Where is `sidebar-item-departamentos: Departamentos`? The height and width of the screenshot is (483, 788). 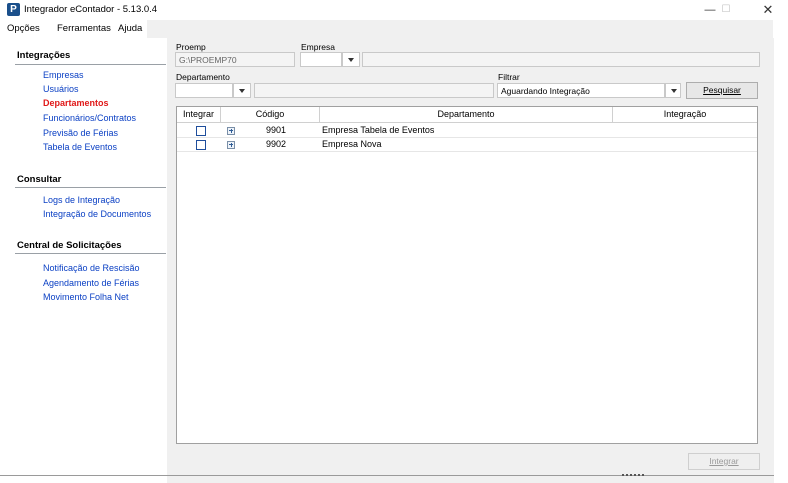 sidebar-item-departamentos: Departamentos is located at coordinates (76, 103).